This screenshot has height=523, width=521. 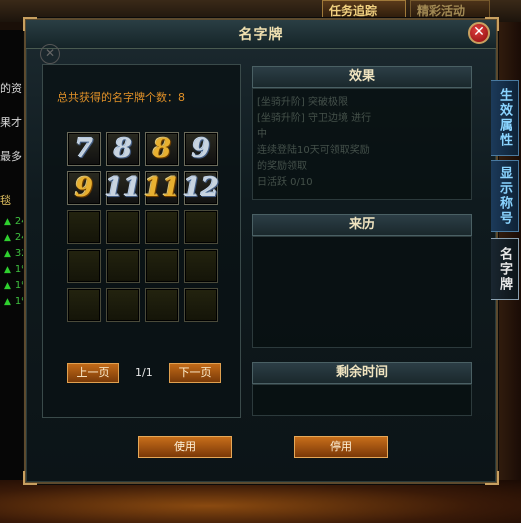 I want to click on effect-faint-text: 中, so click(x=262, y=134).